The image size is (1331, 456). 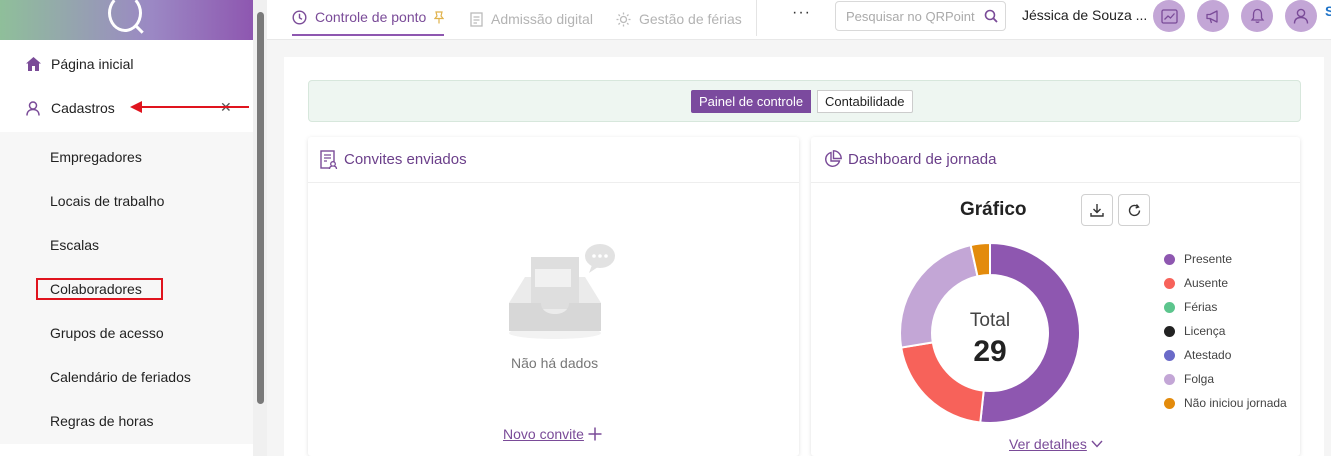 I want to click on sidebar-item-home: Página inicial, so click(x=126, y=64).